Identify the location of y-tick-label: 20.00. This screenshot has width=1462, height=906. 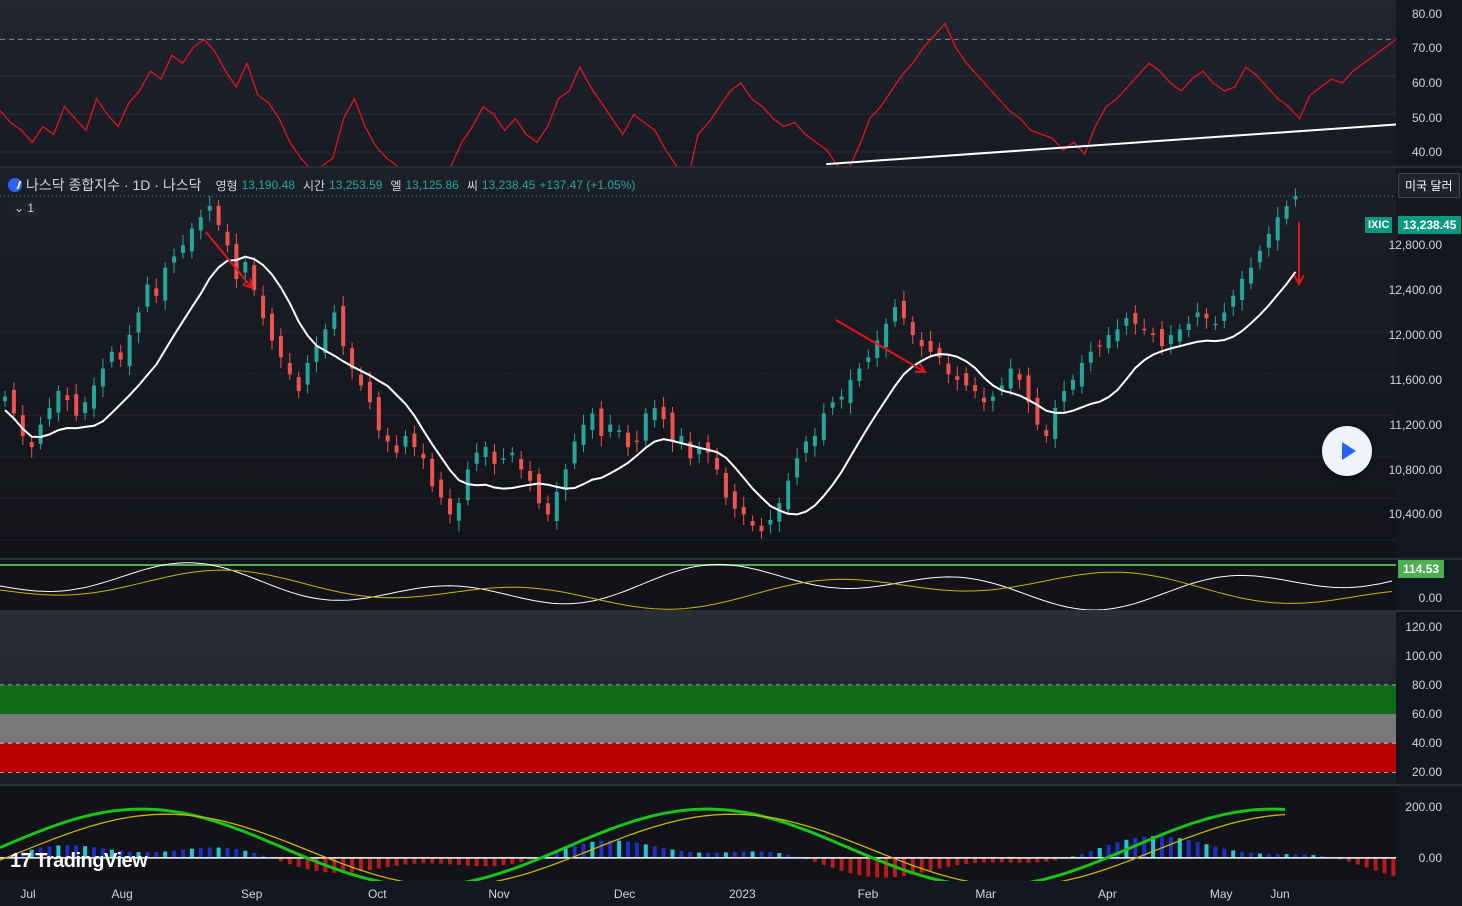
(1426, 772).